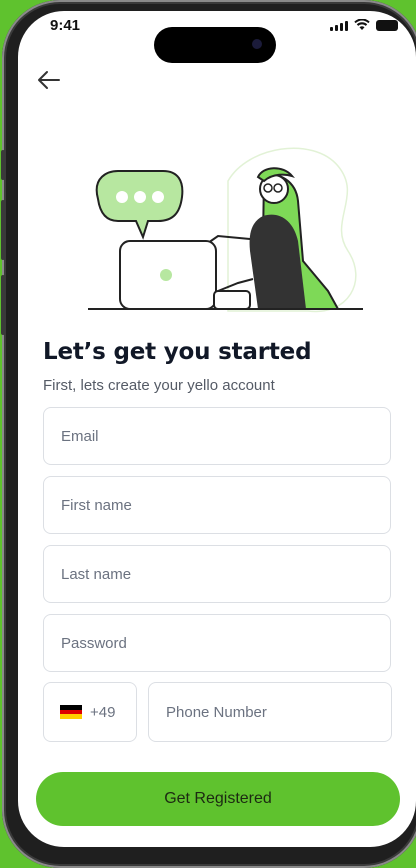 This screenshot has height=868, width=416. Describe the element at coordinates (3, 230) in the screenshot. I see `volume-up-button` at that location.